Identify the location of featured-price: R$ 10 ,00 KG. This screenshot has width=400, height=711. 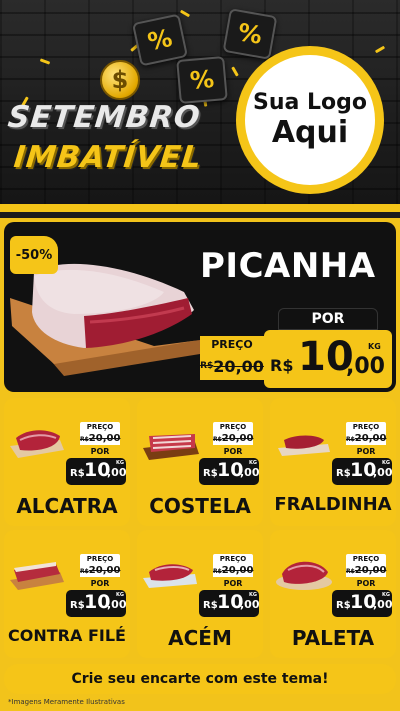
(328, 359).